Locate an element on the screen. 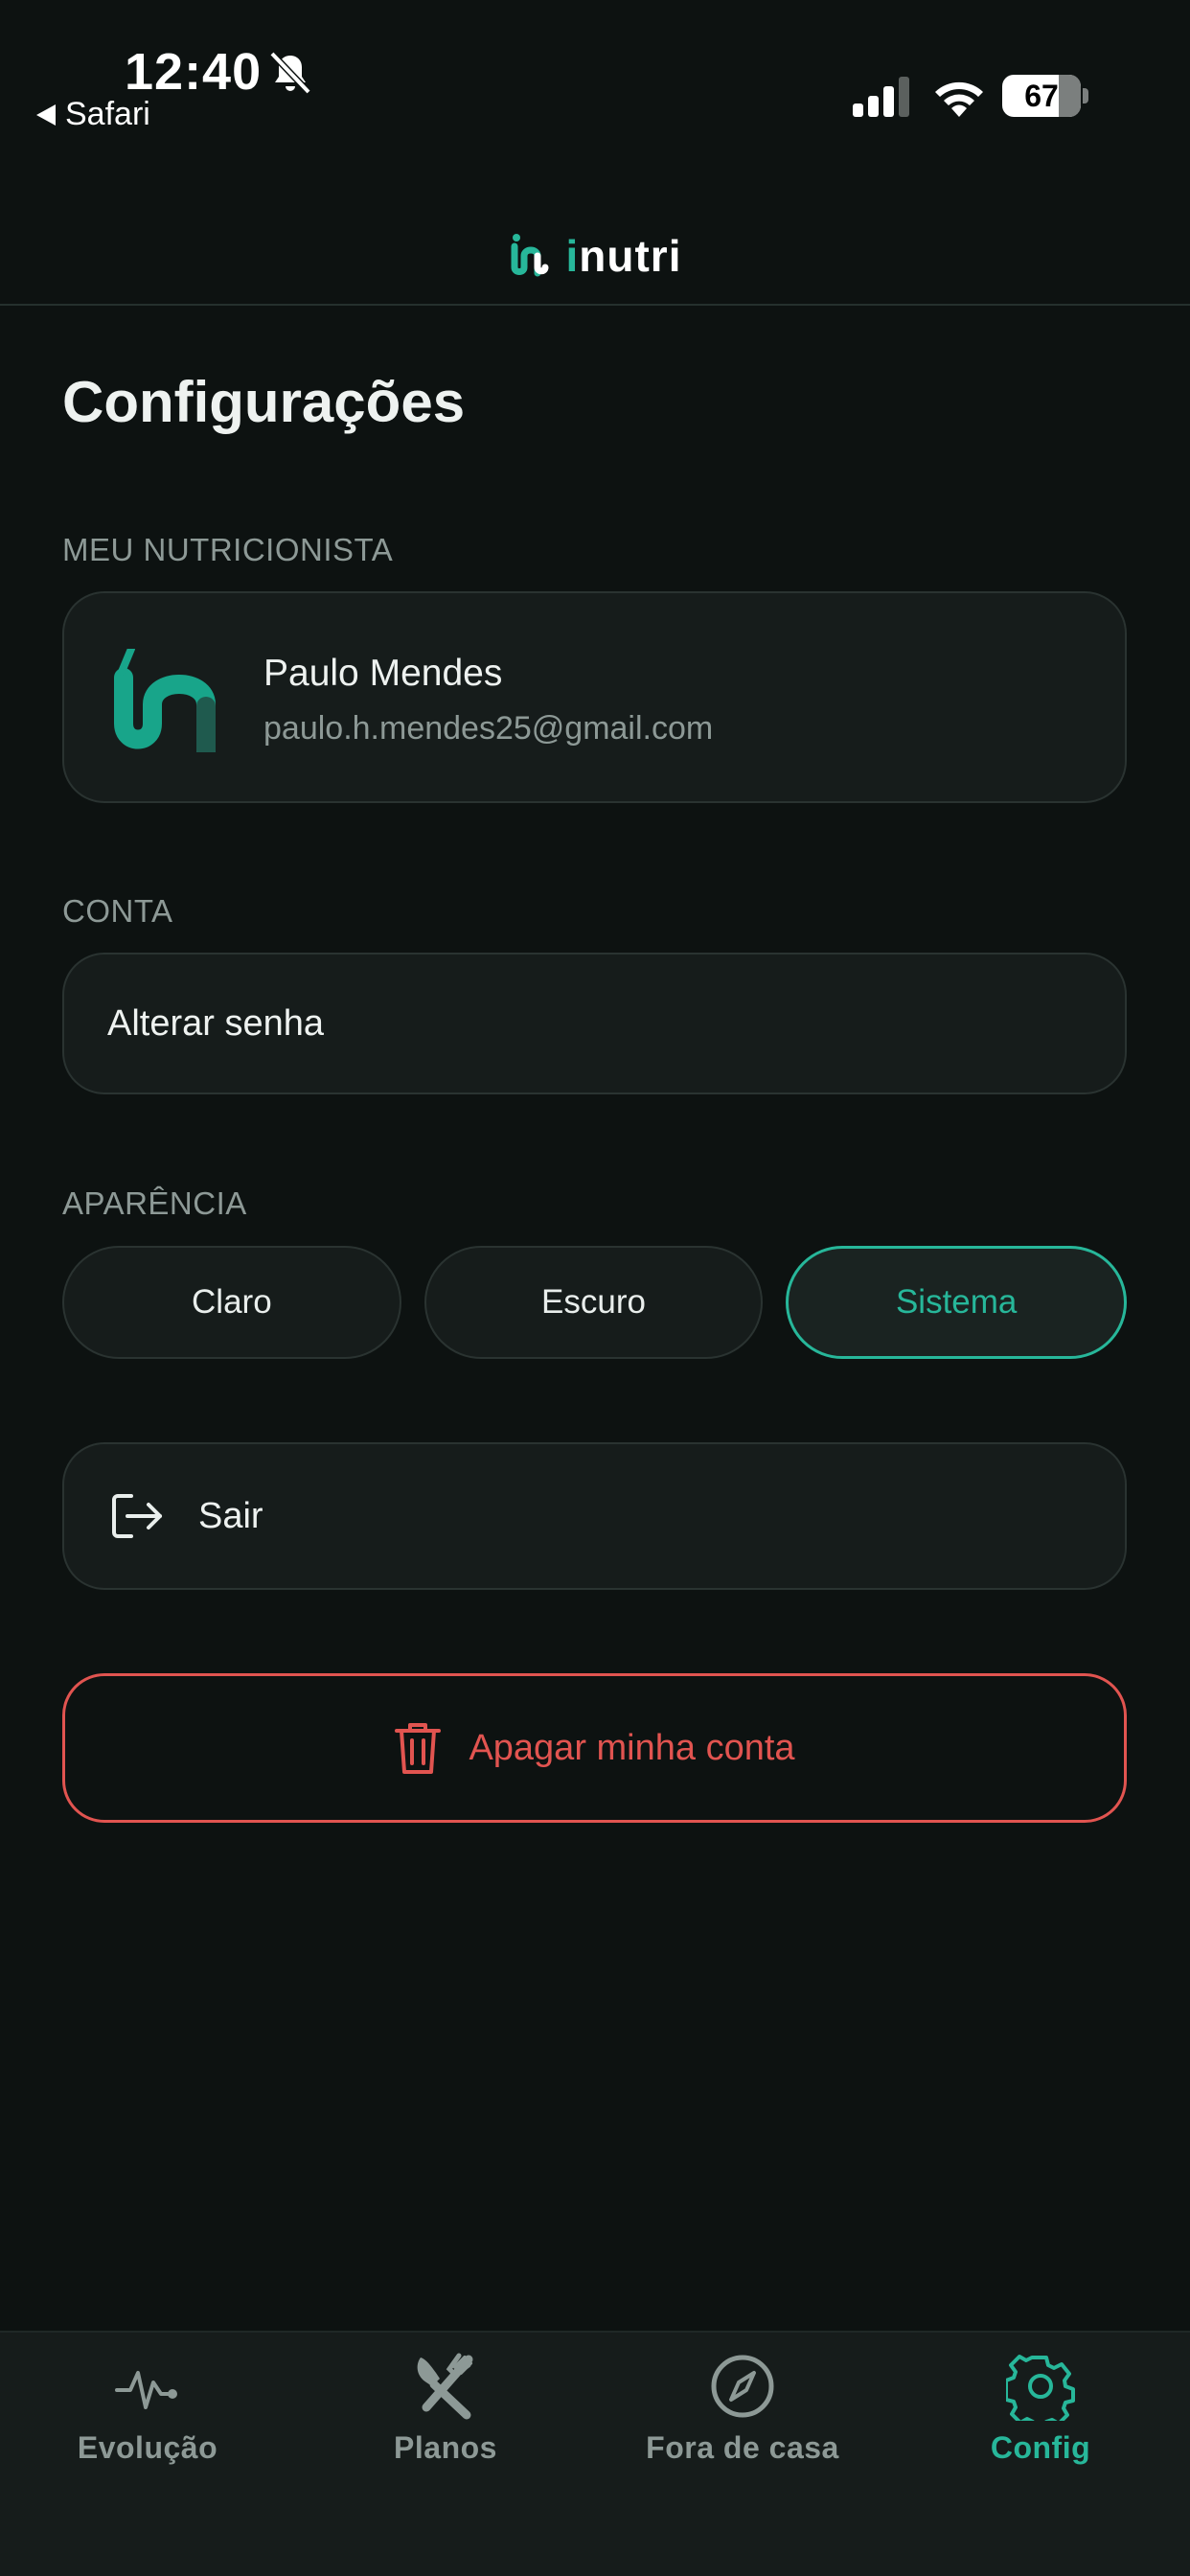 Image resolution: width=1190 pixels, height=2576 pixels. nutritionist-card: Paulo Mendes paulo.h.mendes25@gmail.com is located at coordinates (594, 697).